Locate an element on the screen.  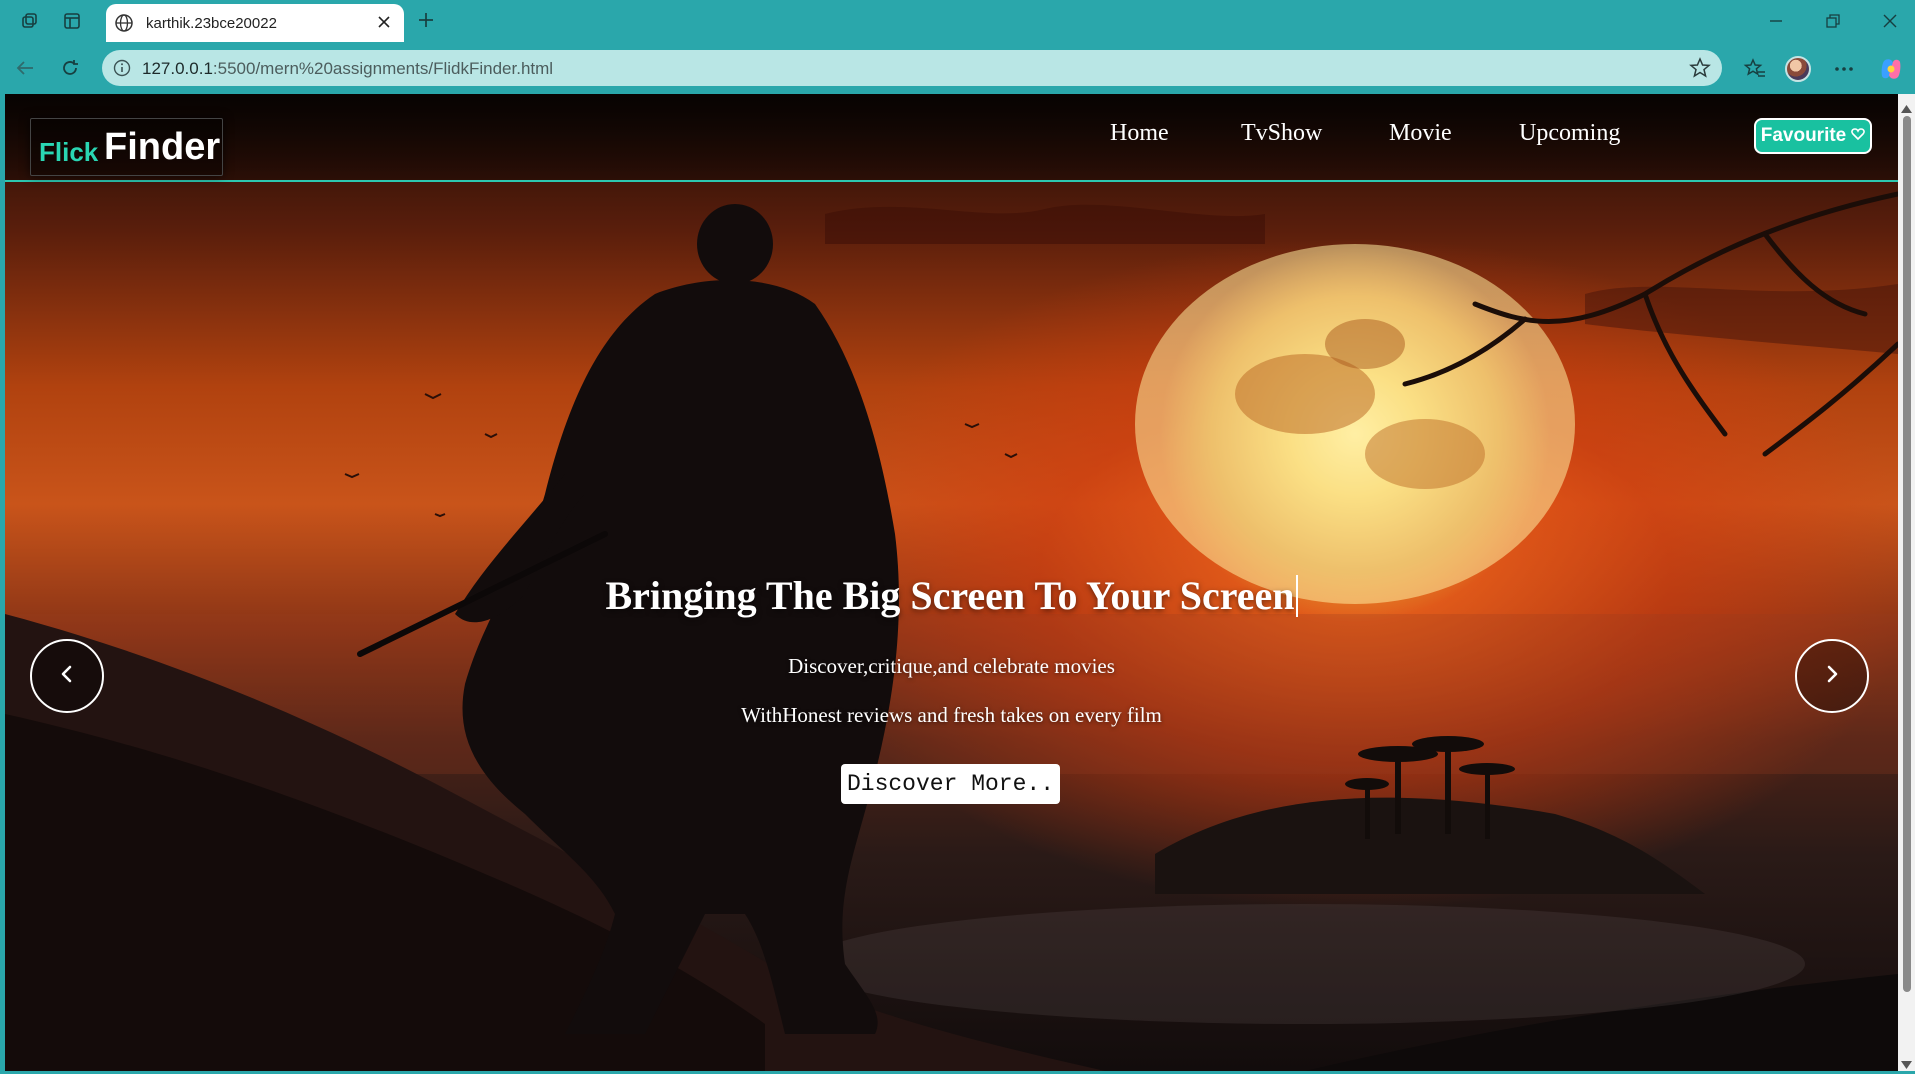
nav-upcoming: Upcoming is located at coordinates (1569, 133).